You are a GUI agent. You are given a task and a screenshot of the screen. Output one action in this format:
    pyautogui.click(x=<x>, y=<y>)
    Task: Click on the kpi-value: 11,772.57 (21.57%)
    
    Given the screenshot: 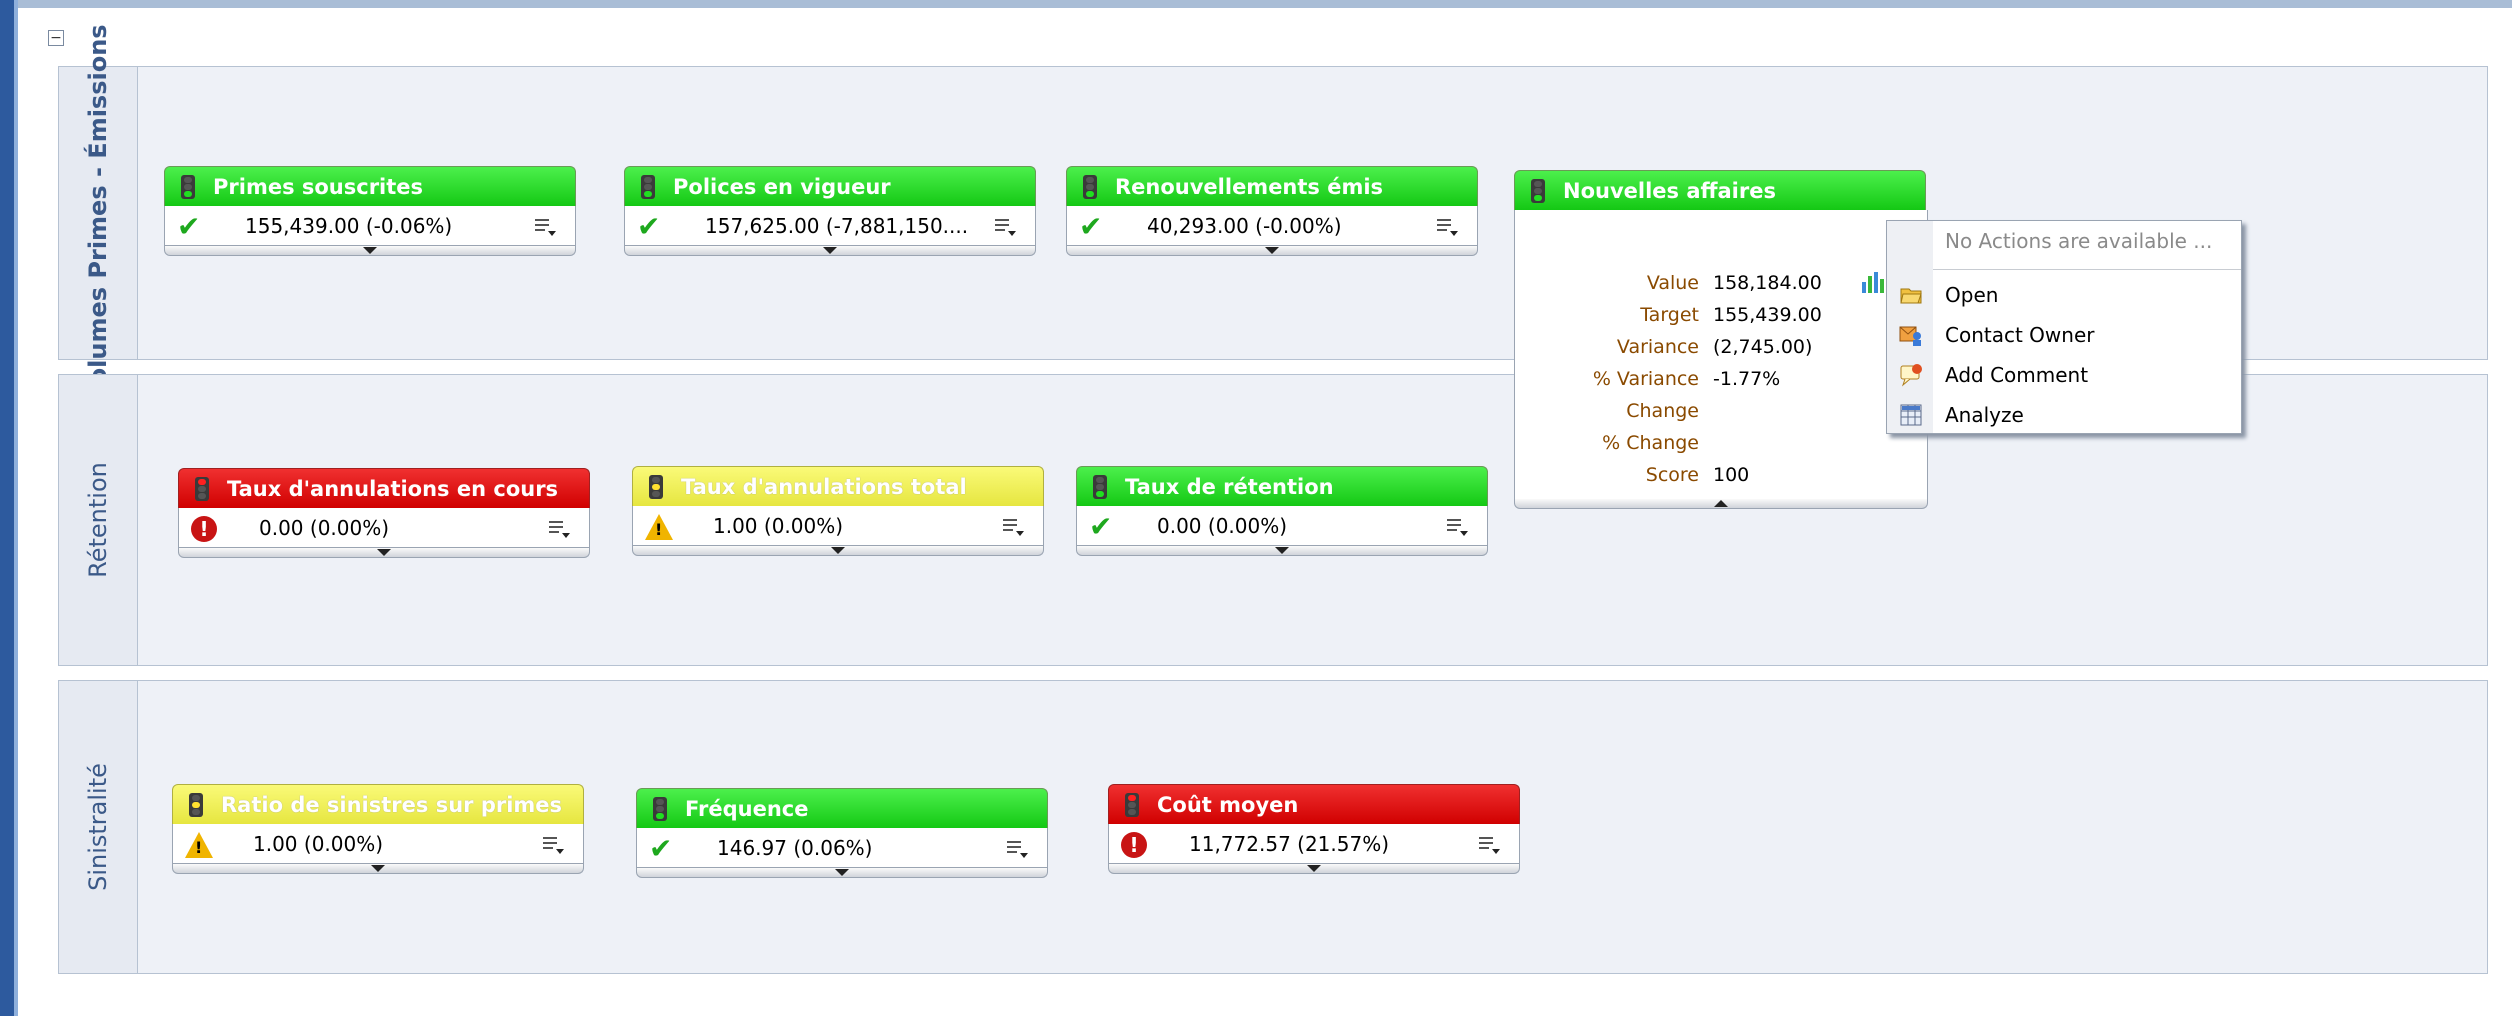 What is the action you would take?
    pyautogui.click(x=1289, y=844)
    